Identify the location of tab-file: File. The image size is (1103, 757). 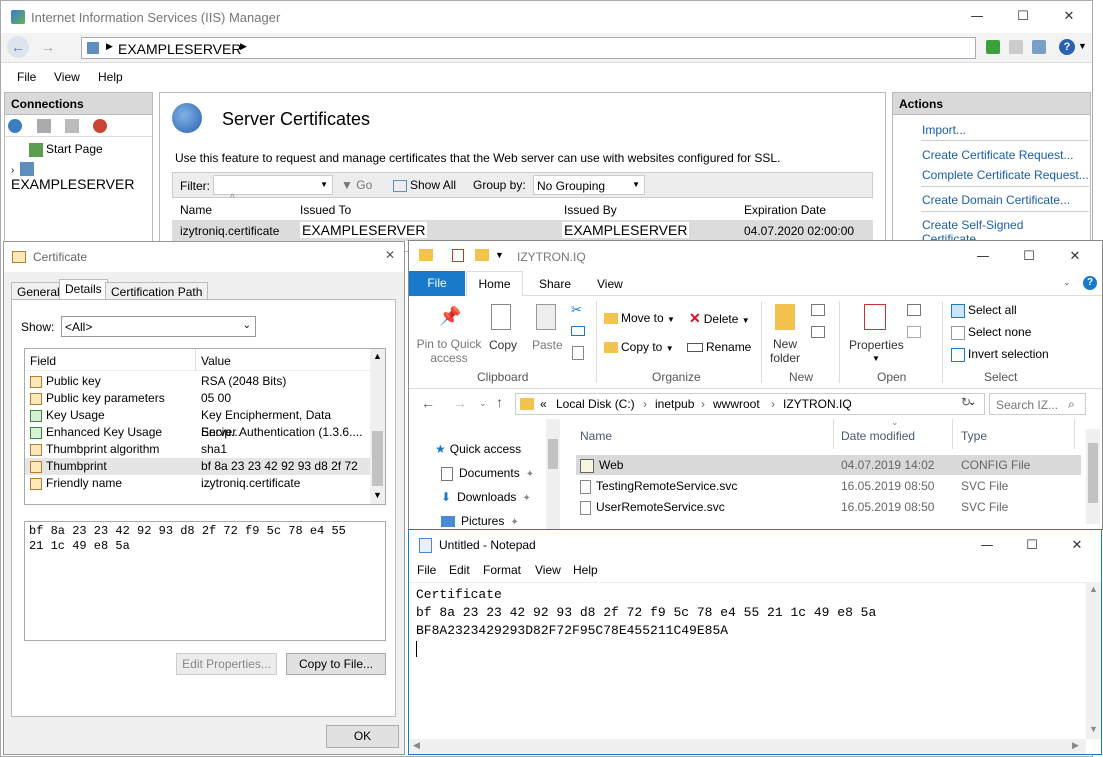
(437, 283).